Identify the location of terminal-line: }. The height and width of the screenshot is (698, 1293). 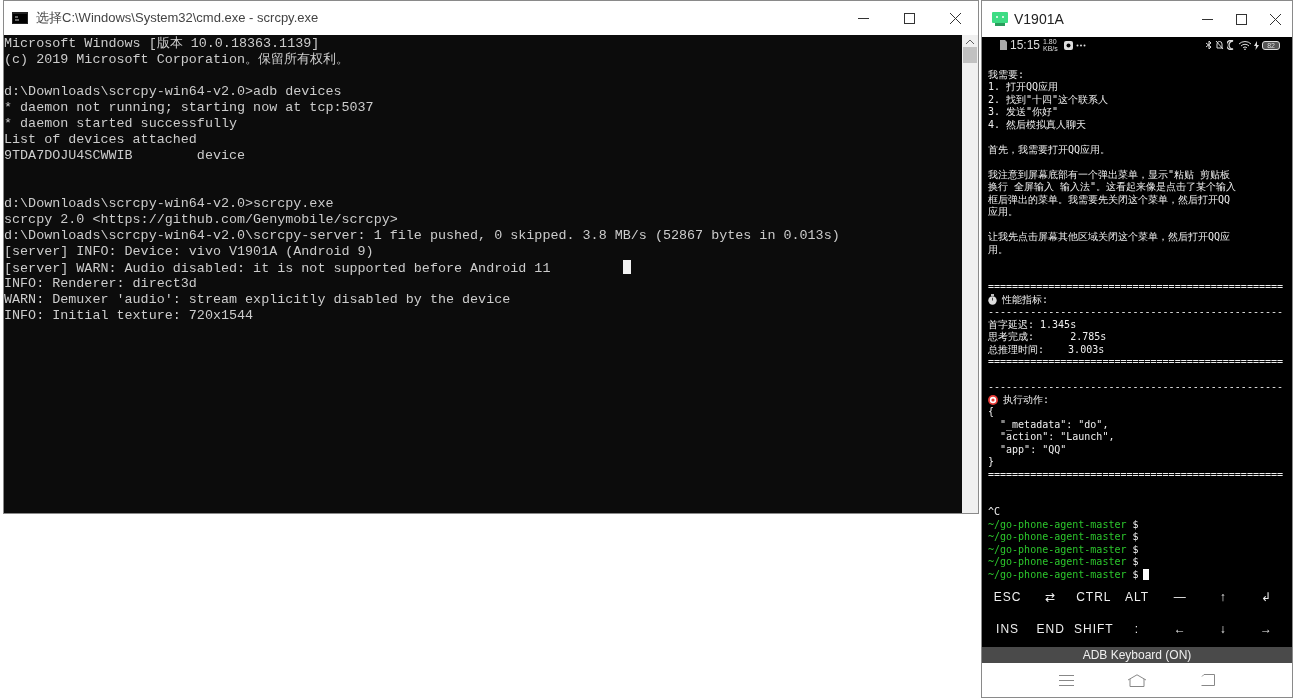
(991, 462).